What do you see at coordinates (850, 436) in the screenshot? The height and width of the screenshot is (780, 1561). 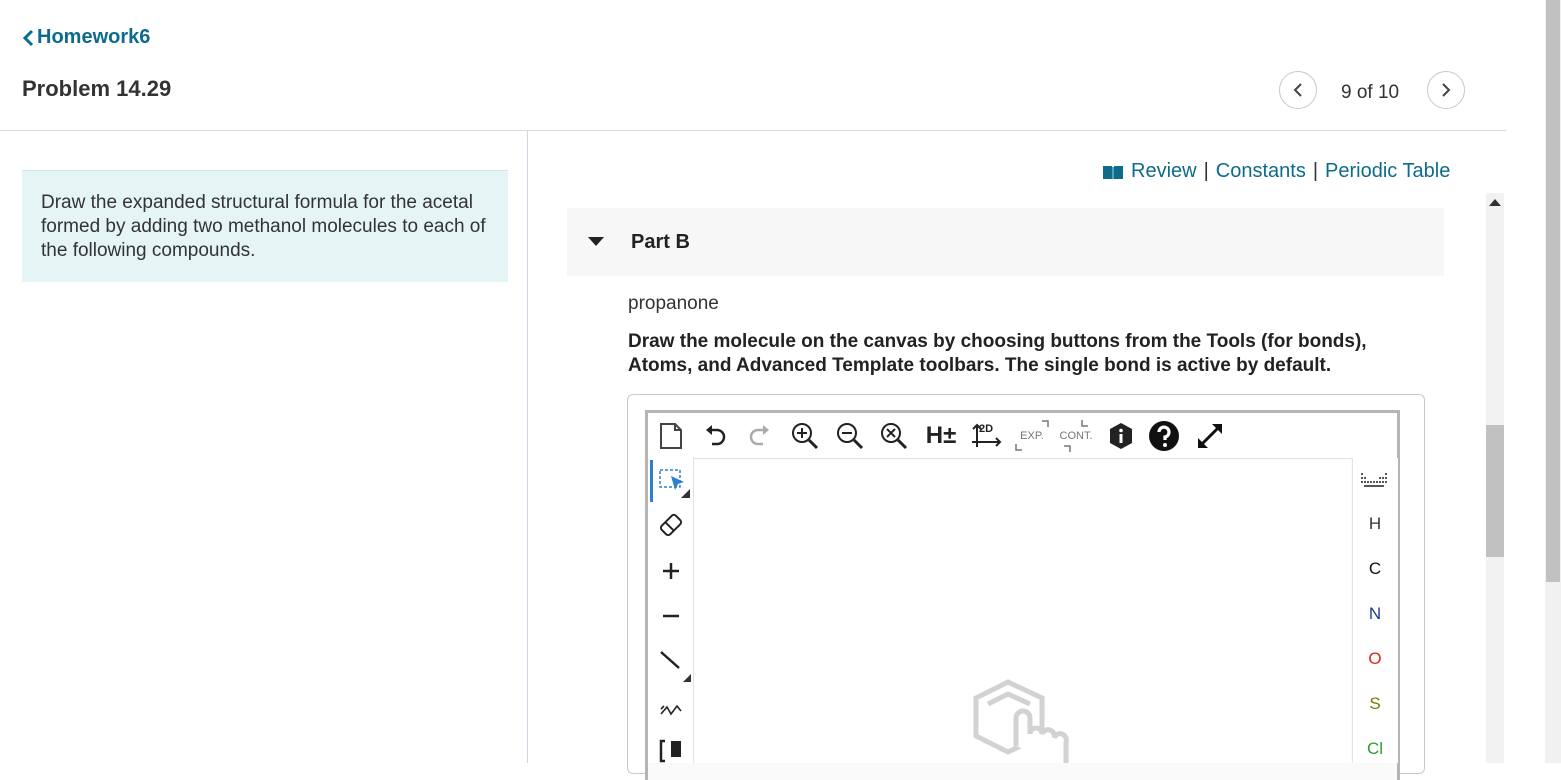 I see `zoom-out-icon` at bounding box center [850, 436].